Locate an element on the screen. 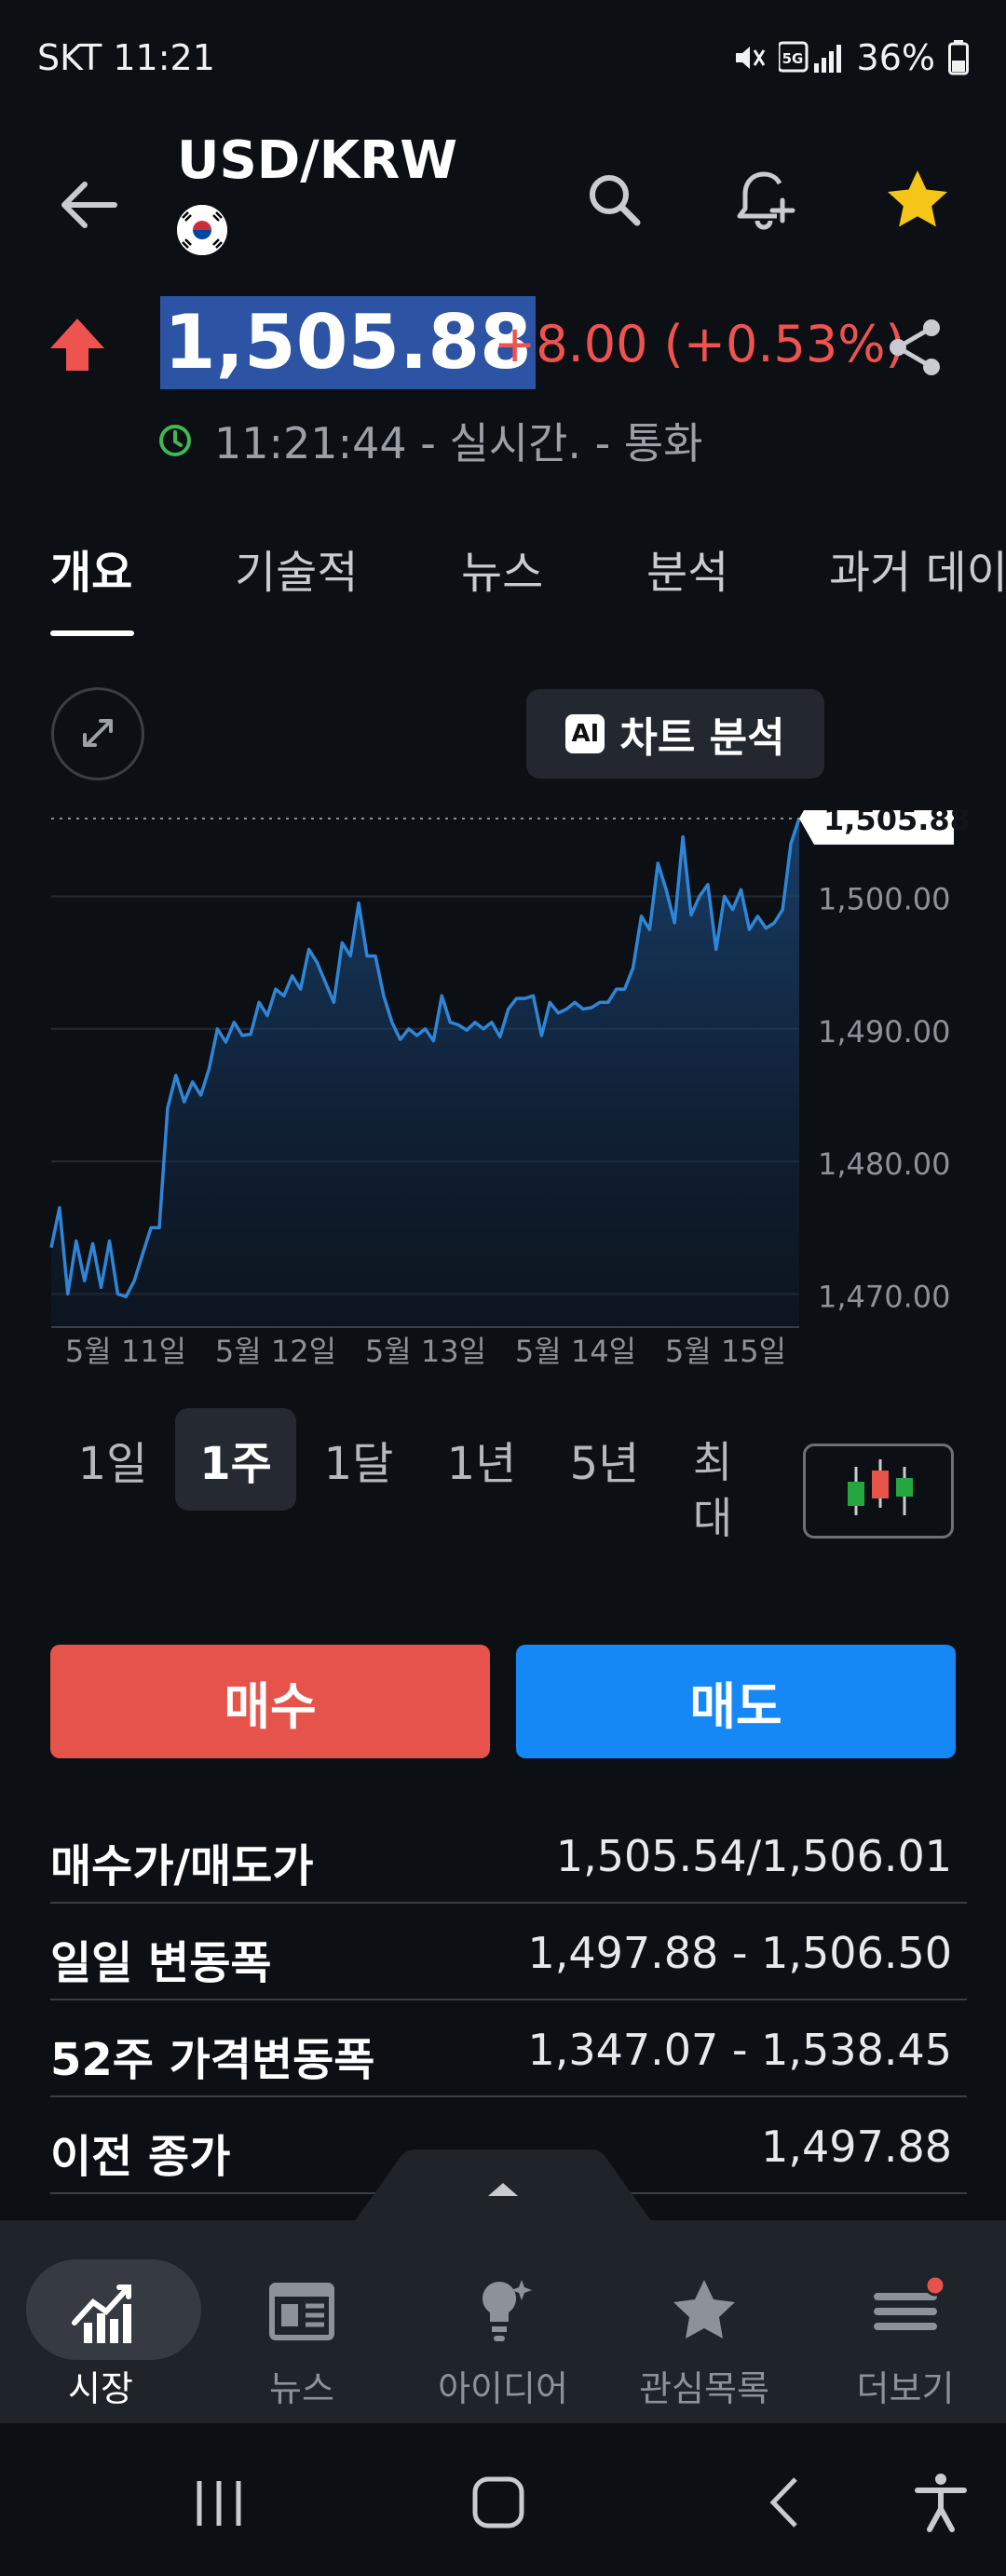 Image resolution: width=1006 pixels, height=2576 pixels. range-1y: 1년 is located at coordinates (481, 1459).